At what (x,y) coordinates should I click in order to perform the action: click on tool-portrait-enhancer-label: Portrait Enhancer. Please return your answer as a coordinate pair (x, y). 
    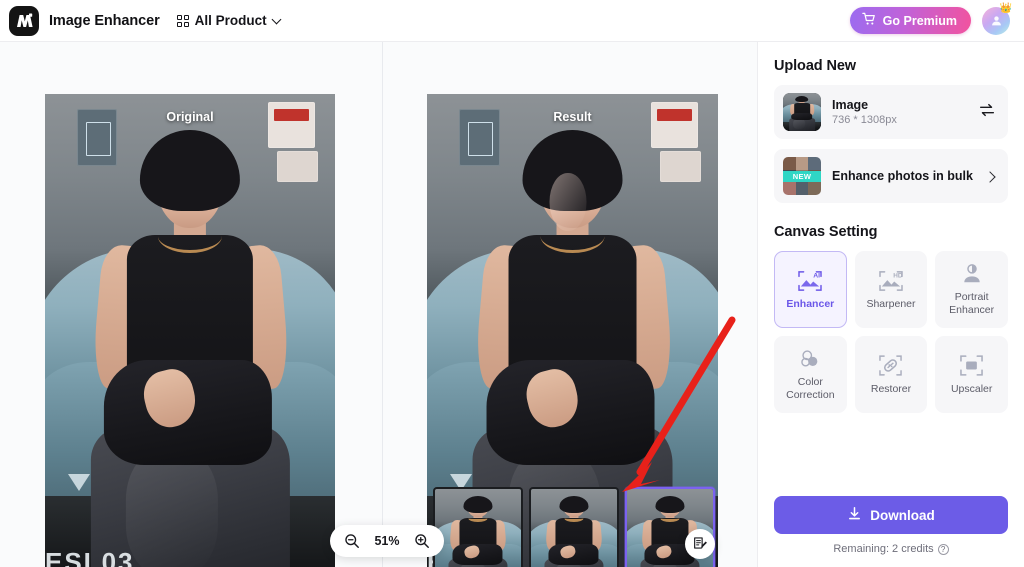
    Looking at the image, I should click on (972, 303).